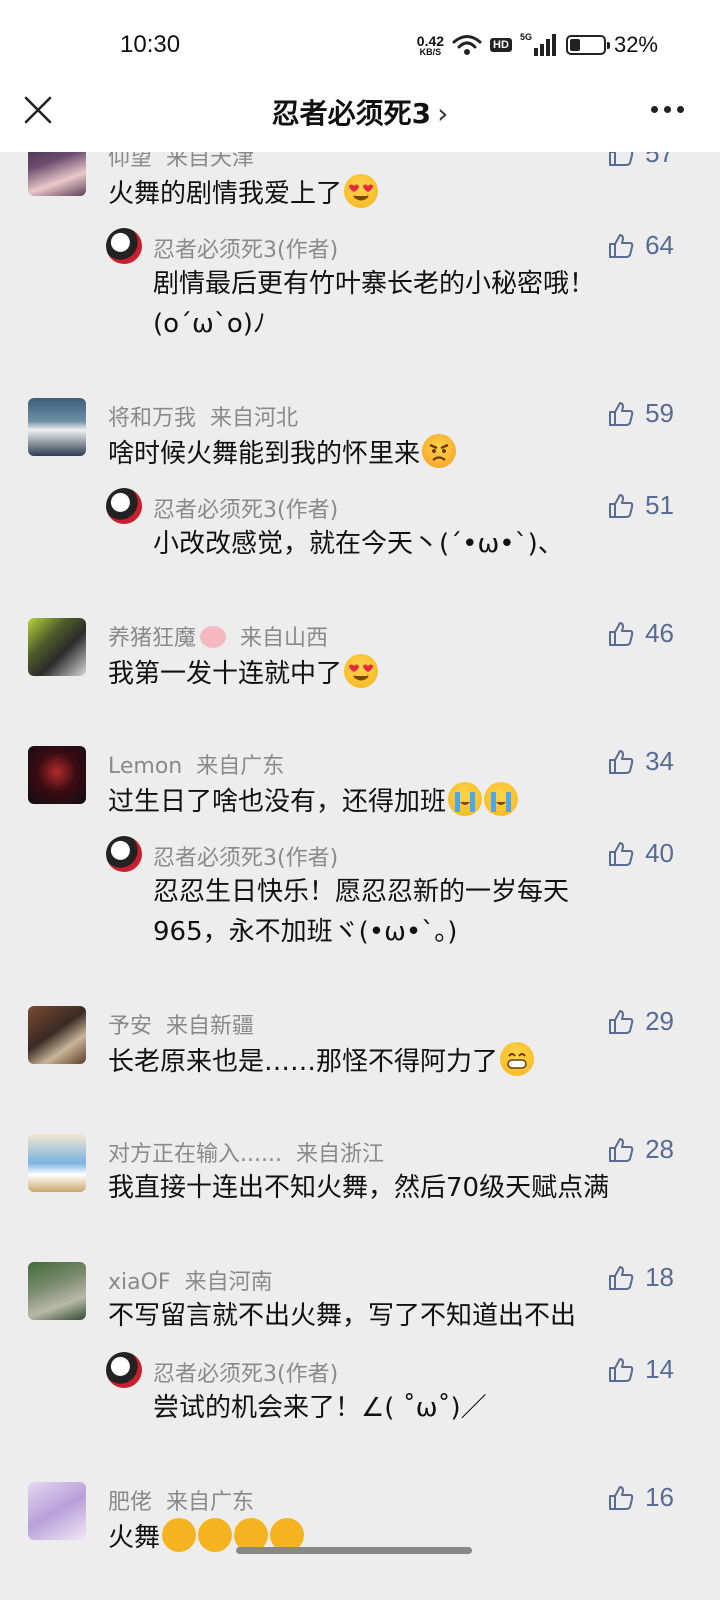 The width and height of the screenshot is (720, 1600). What do you see at coordinates (640, 413) in the screenshot?
I see `like-button: 59` at bounding box center [640, 413].